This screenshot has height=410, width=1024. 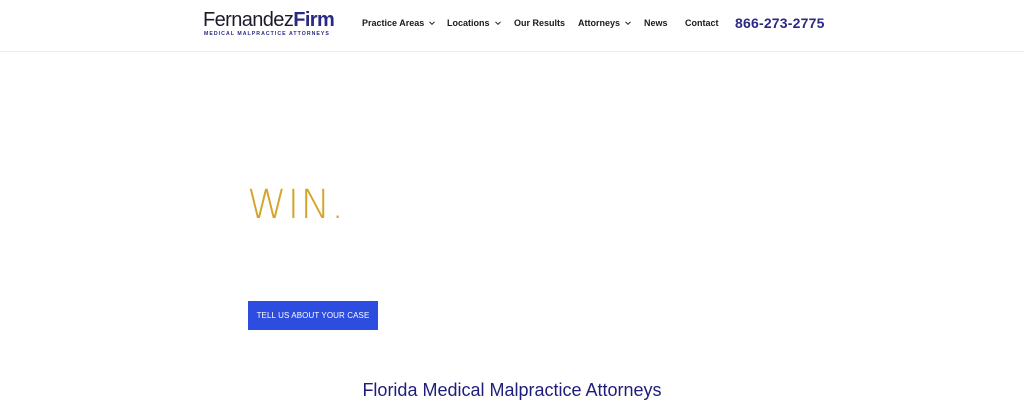 I want to click on nav-locations: Locations, so click(x=474, y=23).